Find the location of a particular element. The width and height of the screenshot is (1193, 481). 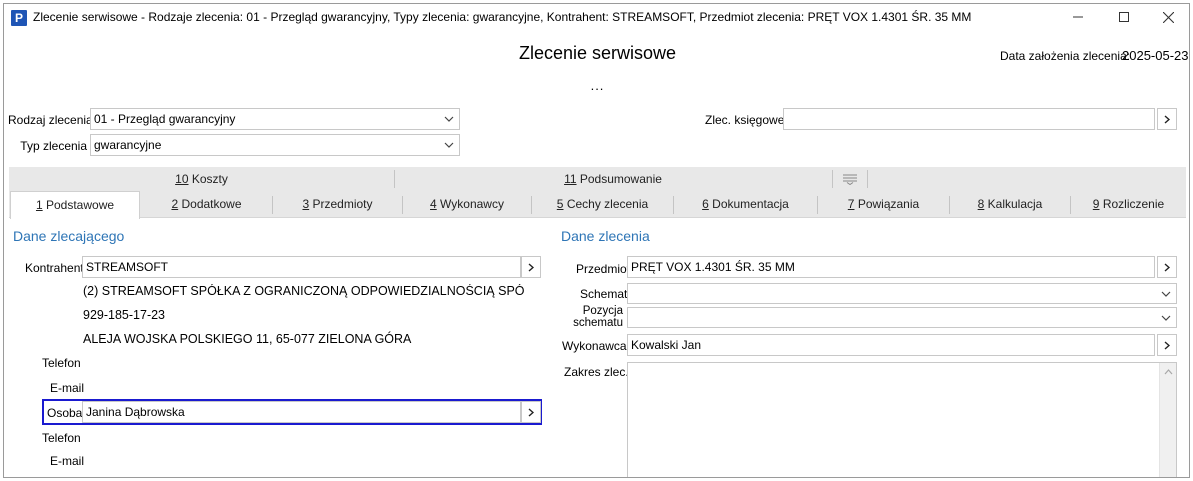

kontrahent-select-button is located at coordinates (531, 267).